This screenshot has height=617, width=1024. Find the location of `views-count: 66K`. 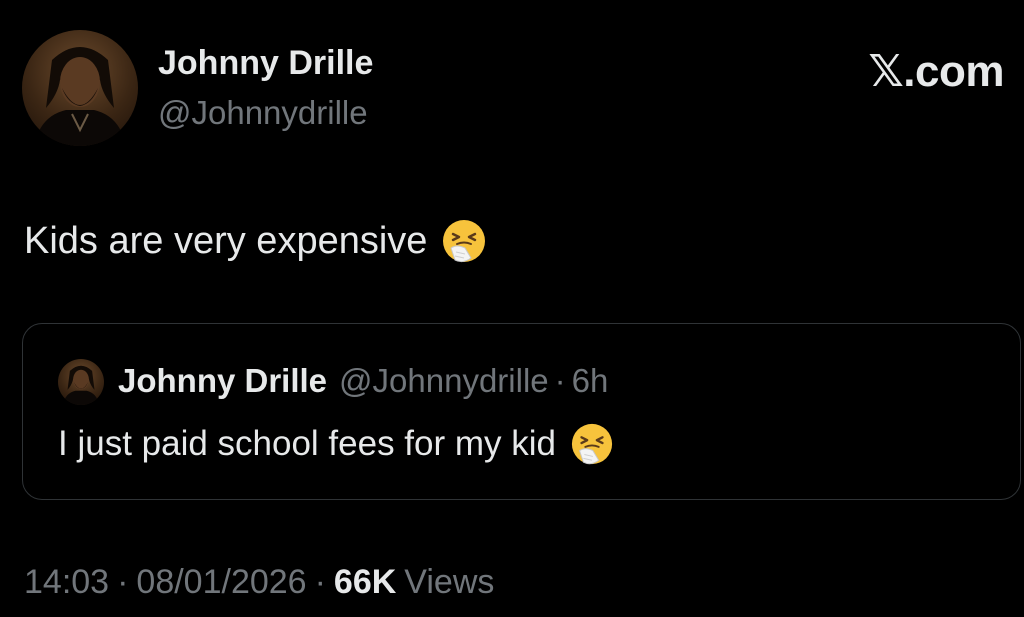

views-count: 66K is located at coordinates (365, 582).